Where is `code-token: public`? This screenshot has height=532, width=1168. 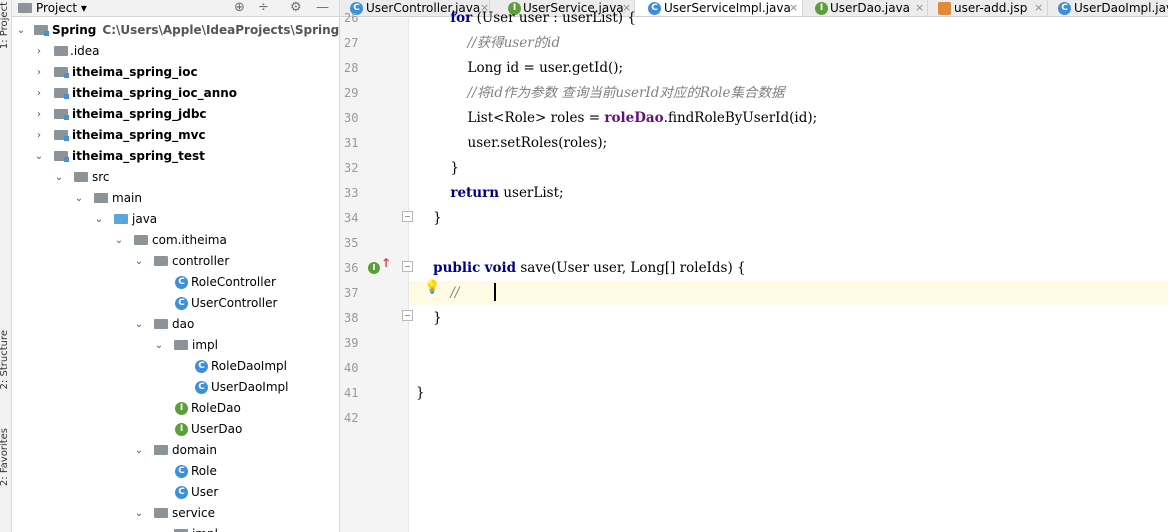 code-token: public is located at coordinates (457, 268).